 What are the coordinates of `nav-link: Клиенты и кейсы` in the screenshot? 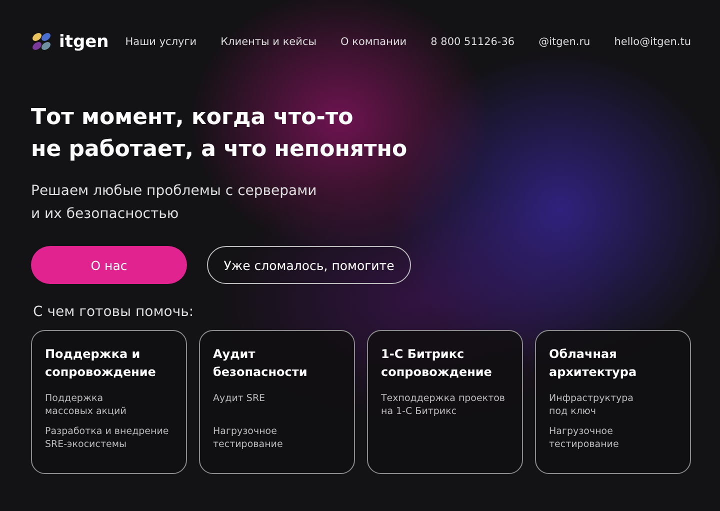 It's located at (268, 42).